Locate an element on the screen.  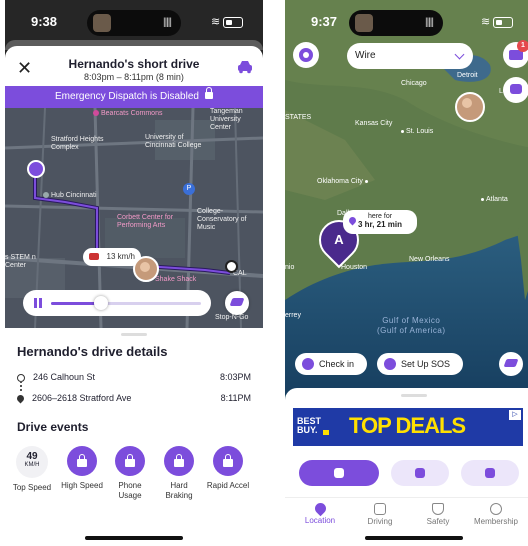
map-label-conservatory: College-Conservatory of Music is located at coordinates (222, 219).